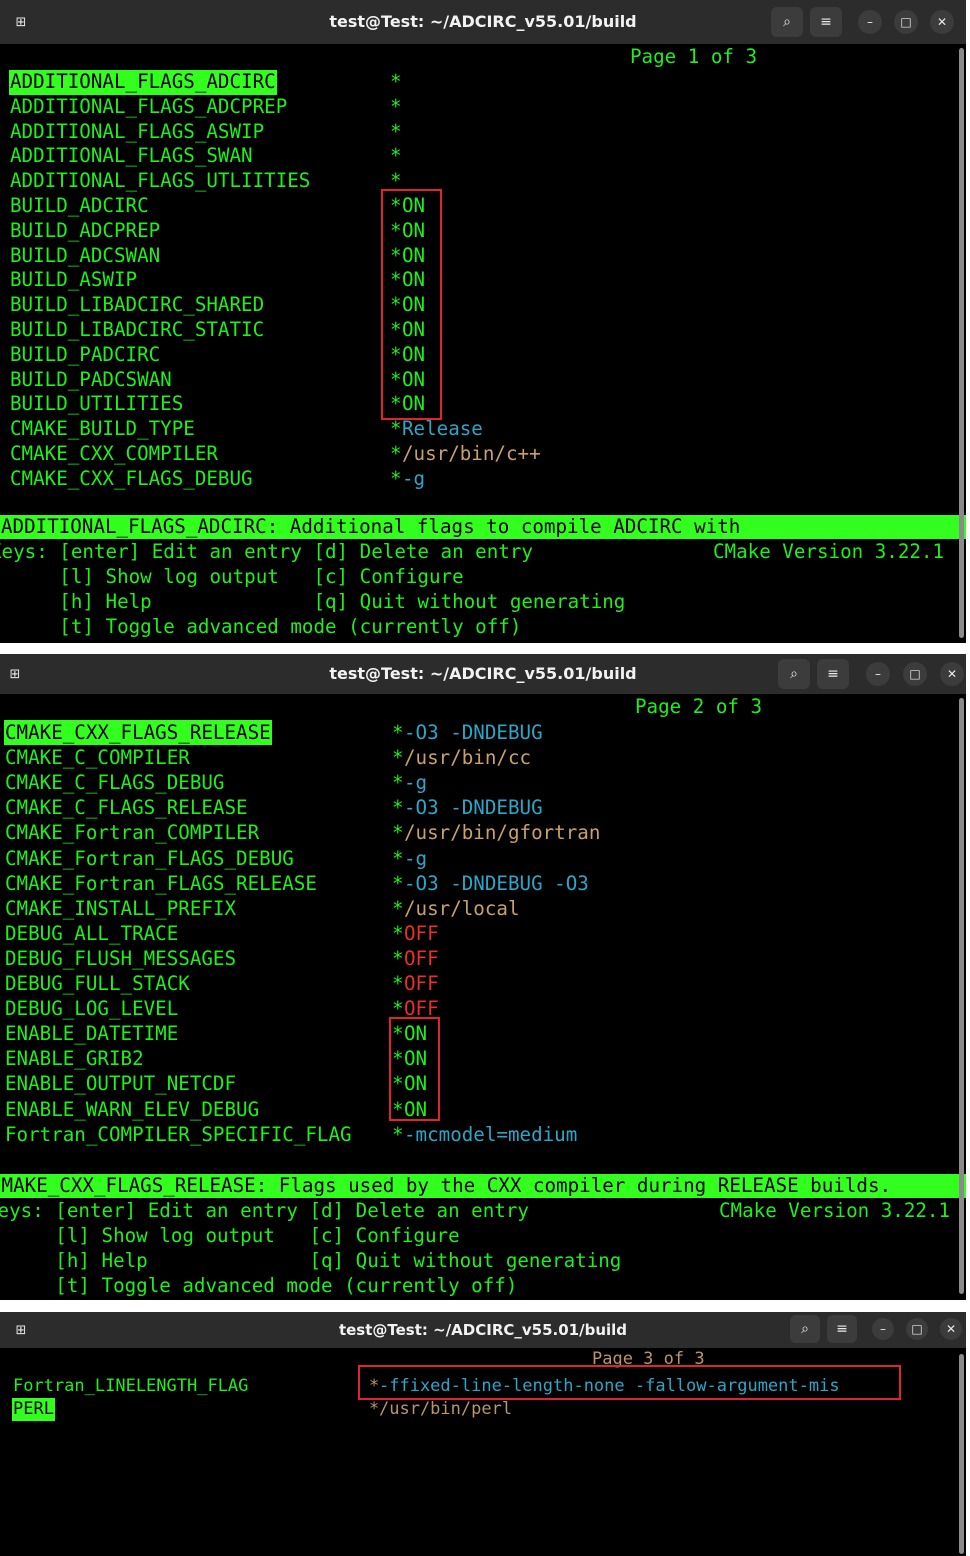 The height and width of the screenshot is (1556, 970). Describe the element at coordinates (483, 1008) in the screenshot. I see `table-row: DEBUG_LOG_LEVEL * OFF` at that location.